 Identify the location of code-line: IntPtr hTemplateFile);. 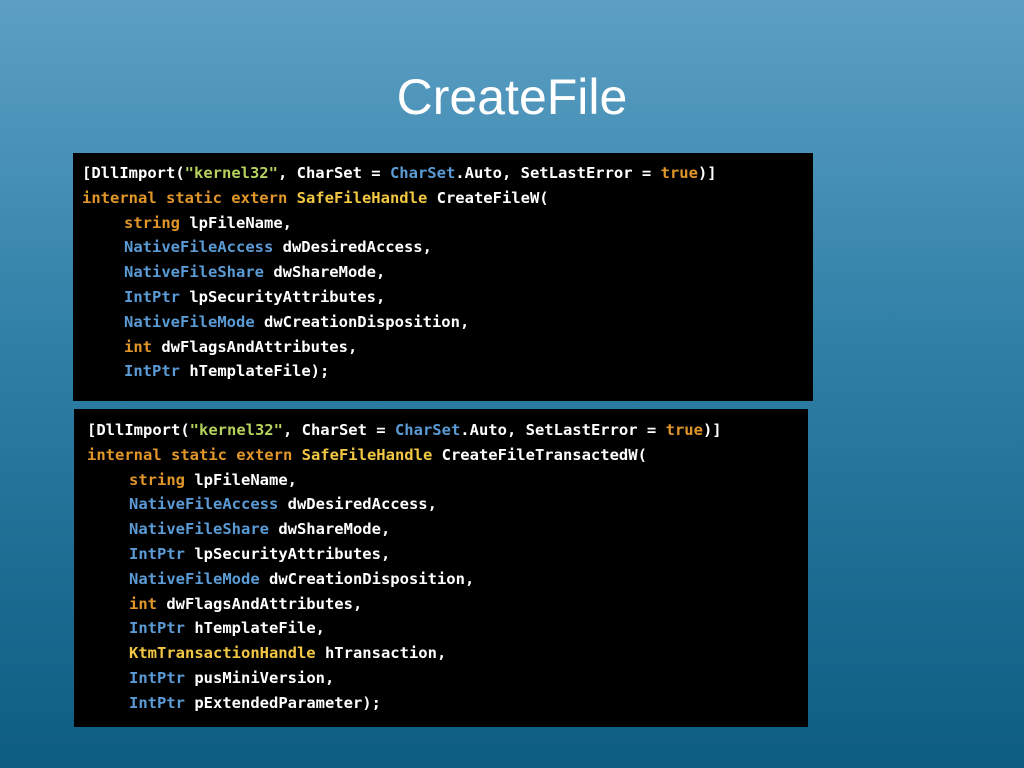
(447, 371).